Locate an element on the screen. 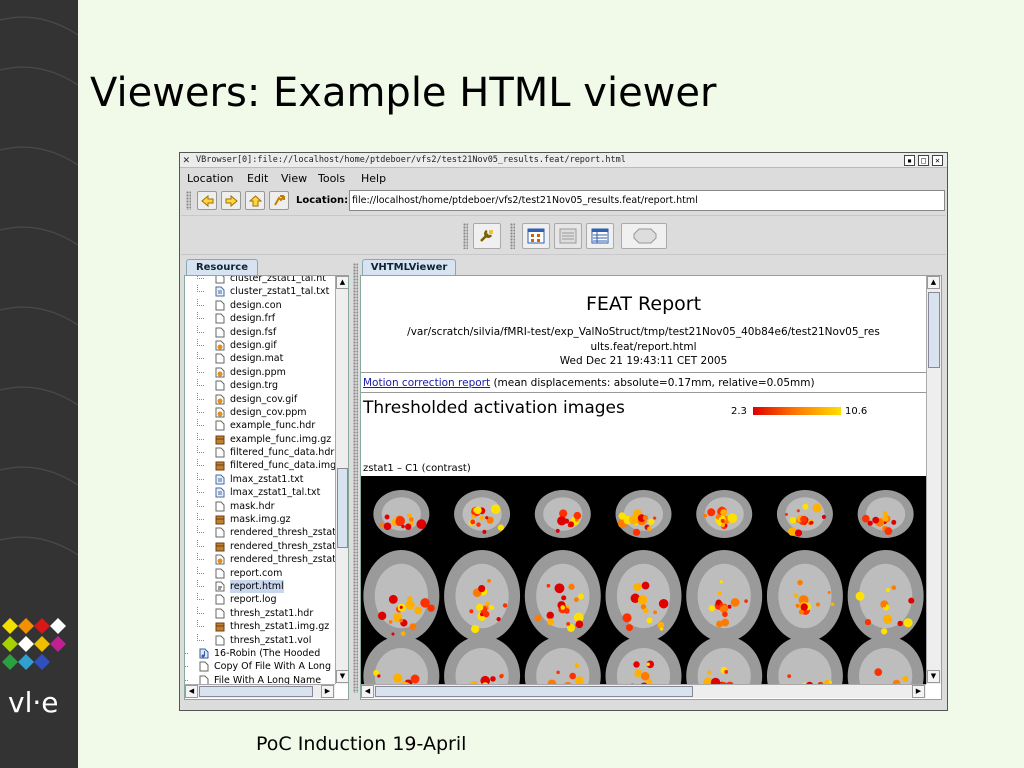  tree-item: design_cov.gif is located at coordinates (260, 399).